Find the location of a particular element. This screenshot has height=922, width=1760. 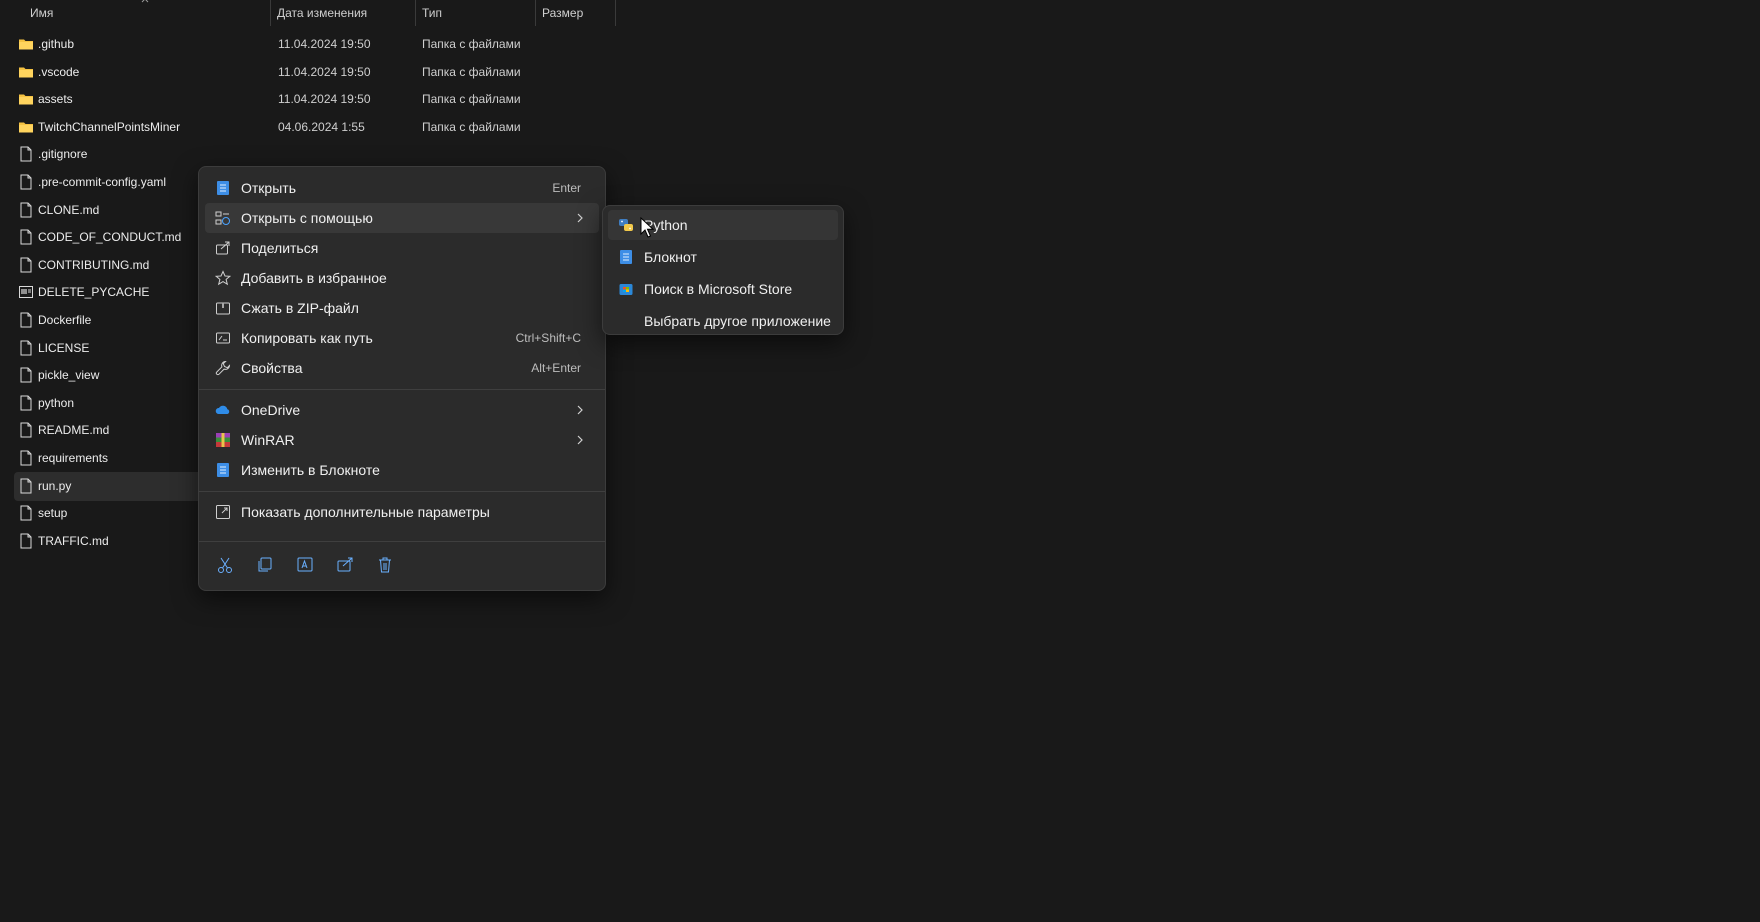

file-row: assets 11.04.2024 19:50 Папка с файлами is located at coordinates (310, 99).